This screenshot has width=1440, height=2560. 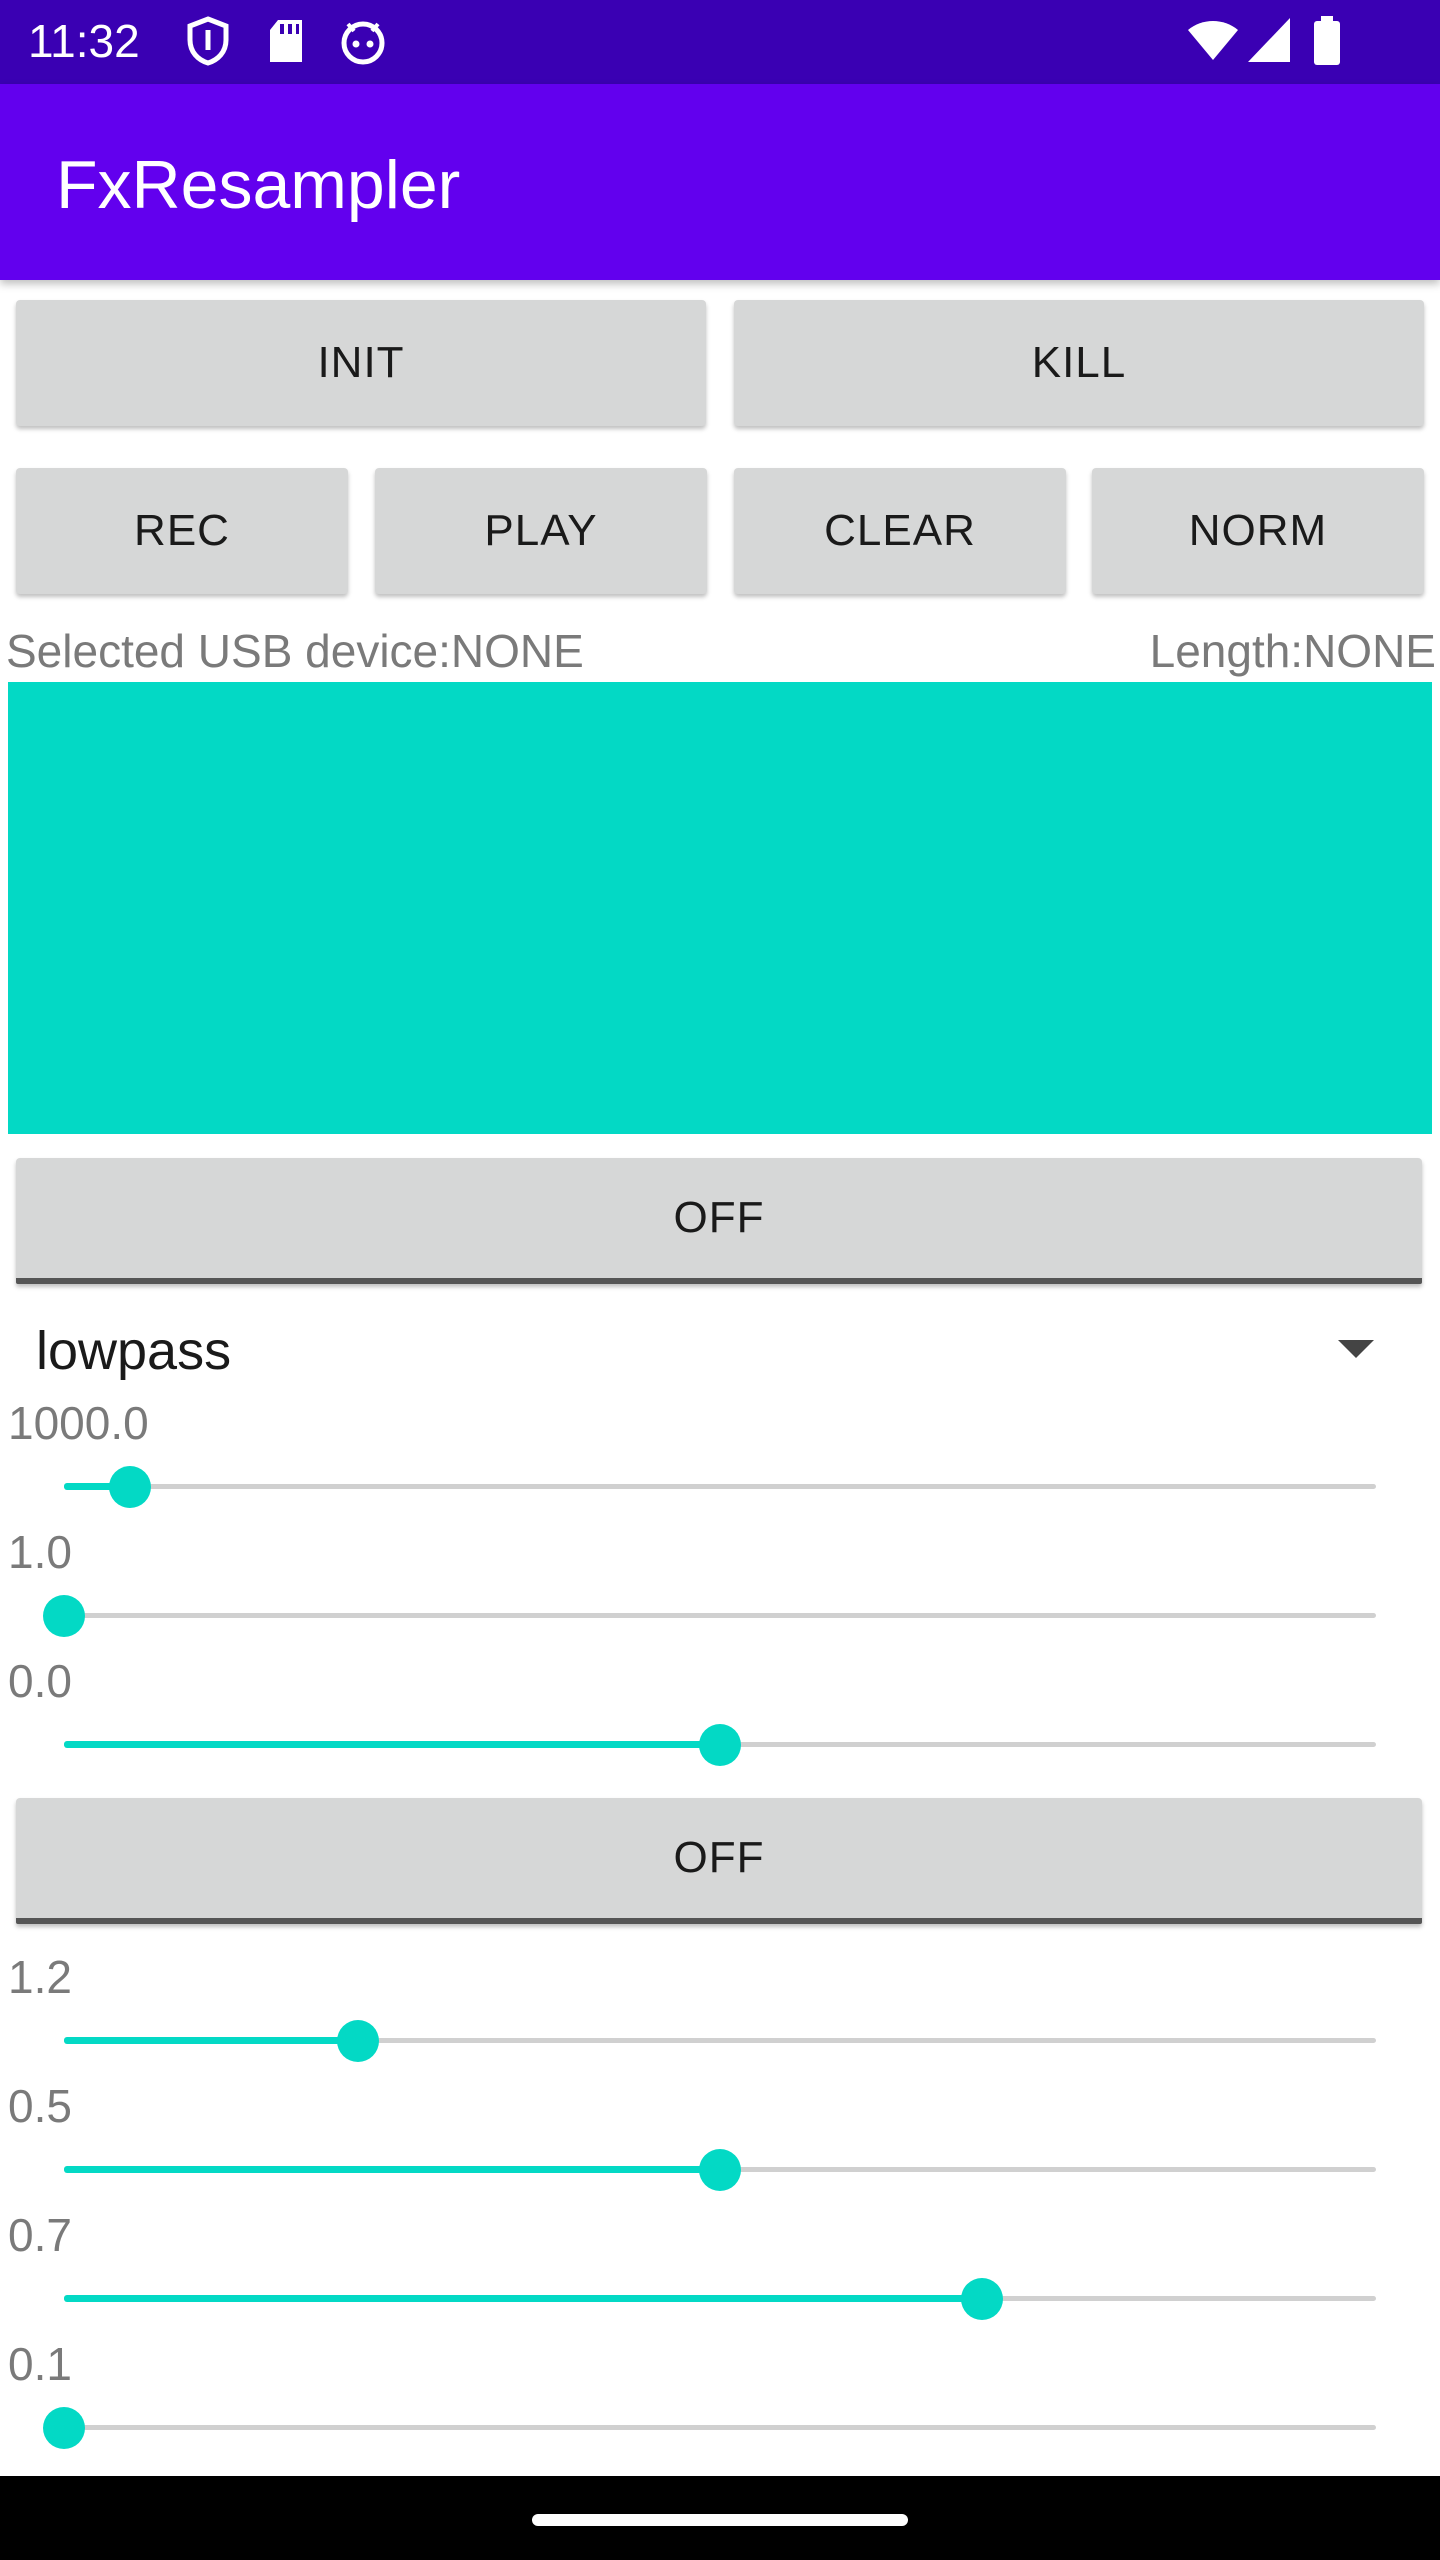 I want to click on effect-toggle-button: OFF, so click(x=719, y=1861).